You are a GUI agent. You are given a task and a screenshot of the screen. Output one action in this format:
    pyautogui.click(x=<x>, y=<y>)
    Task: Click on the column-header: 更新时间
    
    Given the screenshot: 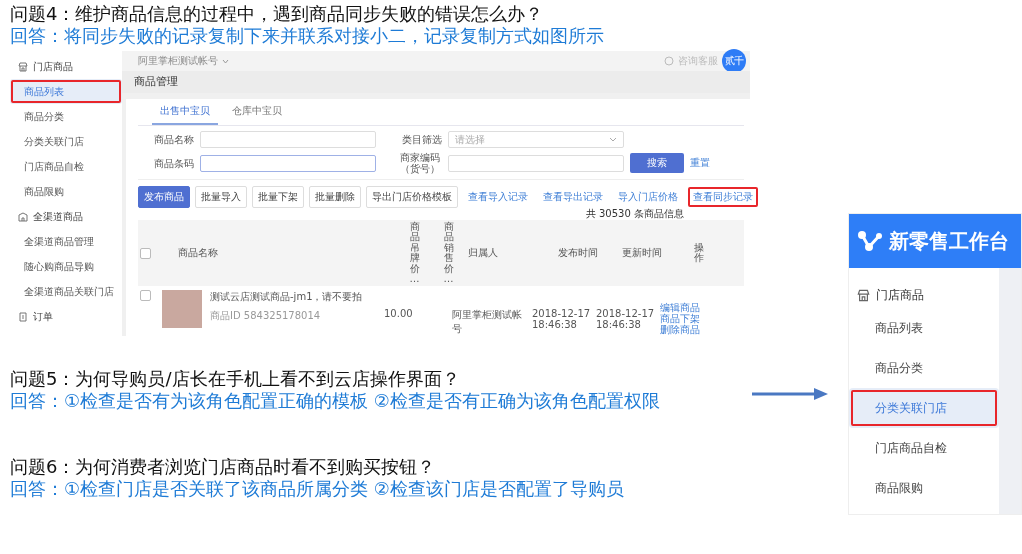 What is the action you would take?
    pyautogui.click(x=642, y=252)
    